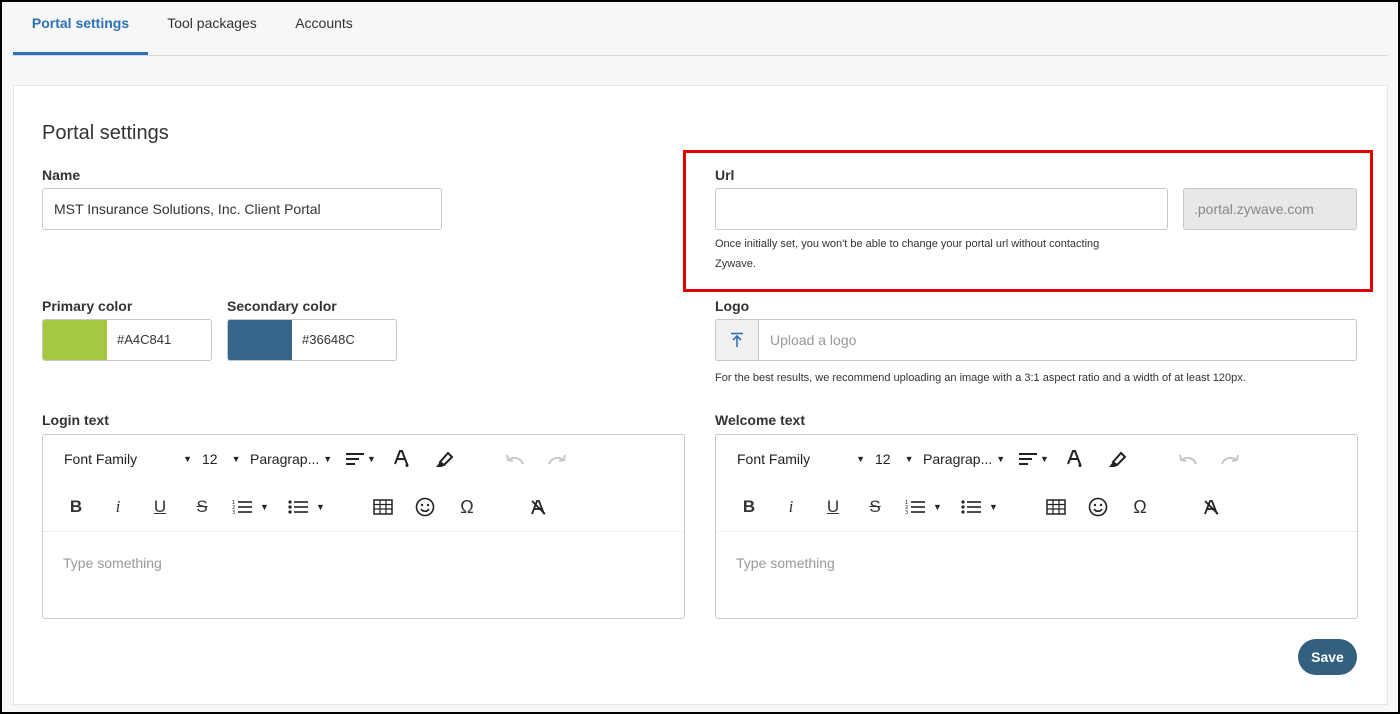 The height and width of the screenshot is (714, 1400). What do you see at coordinates (87, 306) in the screenshot?
I see `primary-color-label: Primary color` at bounding box center [87, 306].